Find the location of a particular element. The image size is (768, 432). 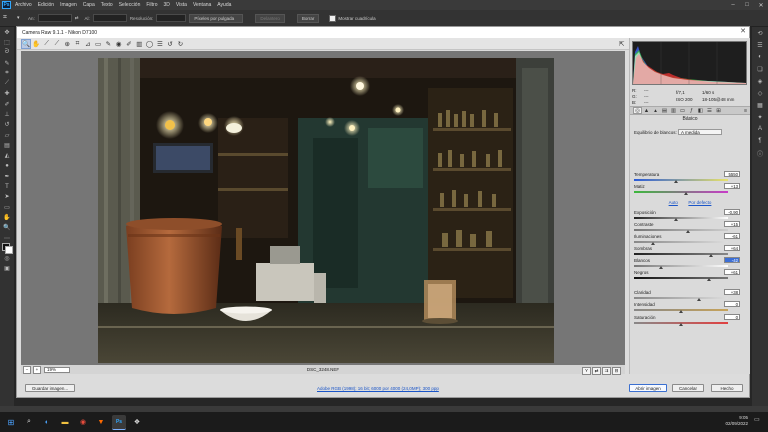

menu-edicion: Edición is located at coordinates (46, 5).